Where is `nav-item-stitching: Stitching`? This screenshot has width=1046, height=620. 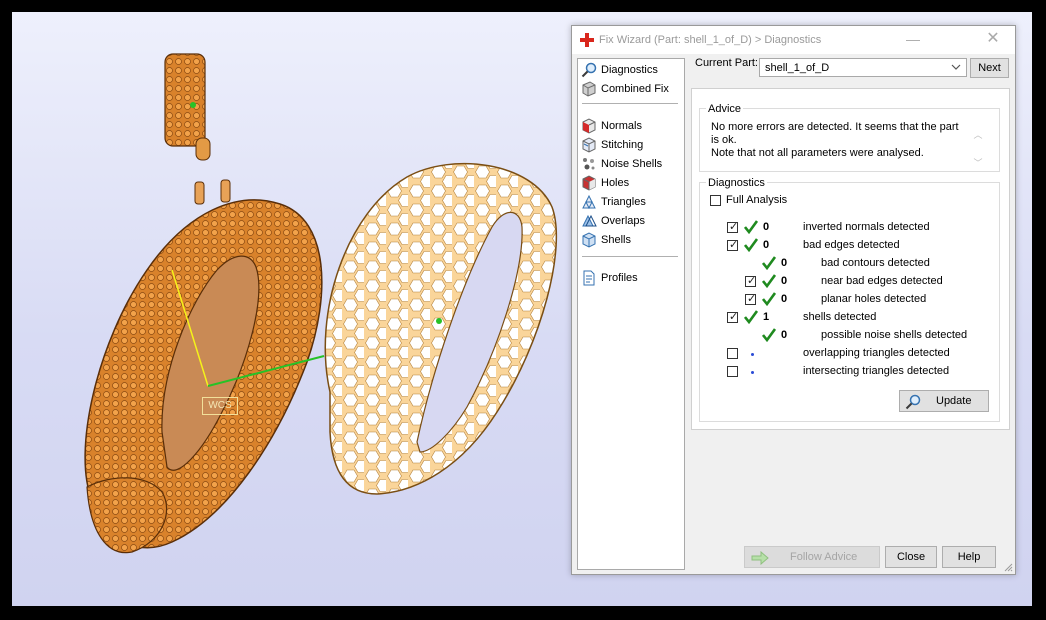
nav-item-stitching: Stitching is located at coordinates (612, 145).